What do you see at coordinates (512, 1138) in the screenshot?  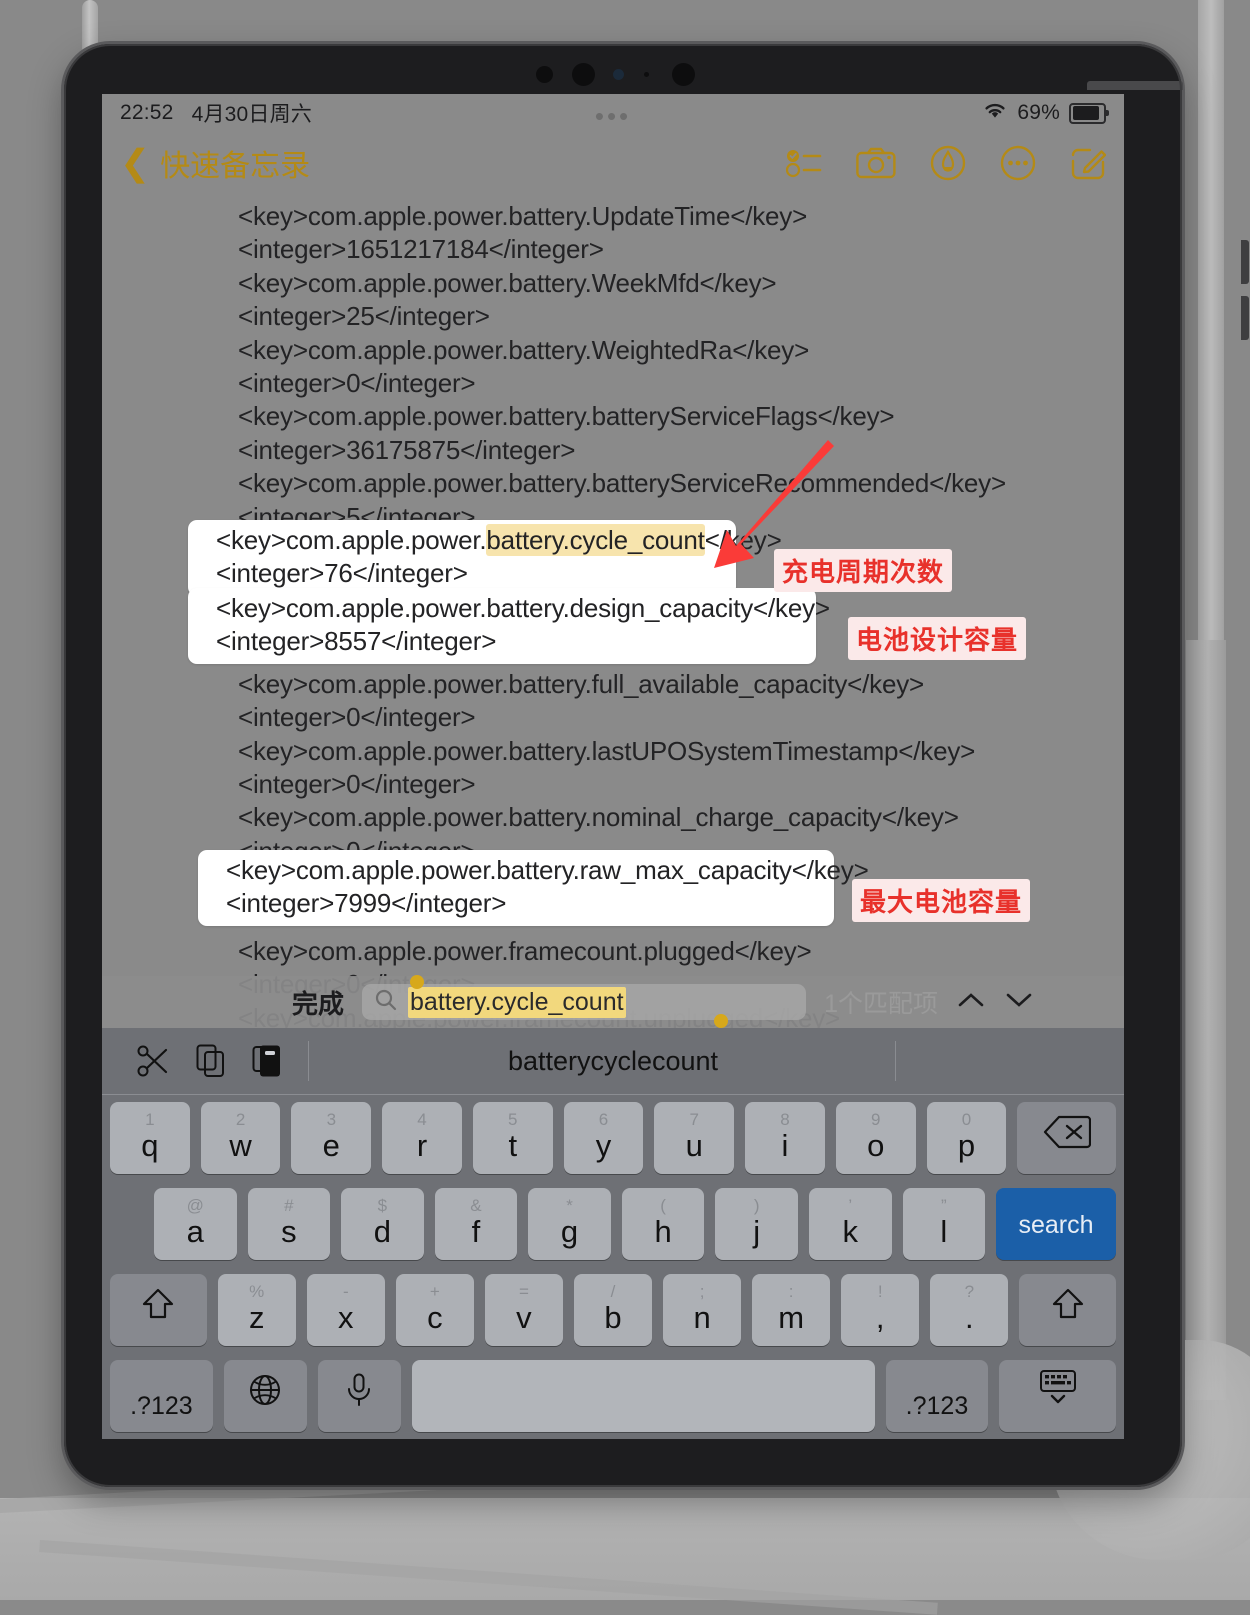 I see `key-t: 5t` at bounding box center [512, 1138].